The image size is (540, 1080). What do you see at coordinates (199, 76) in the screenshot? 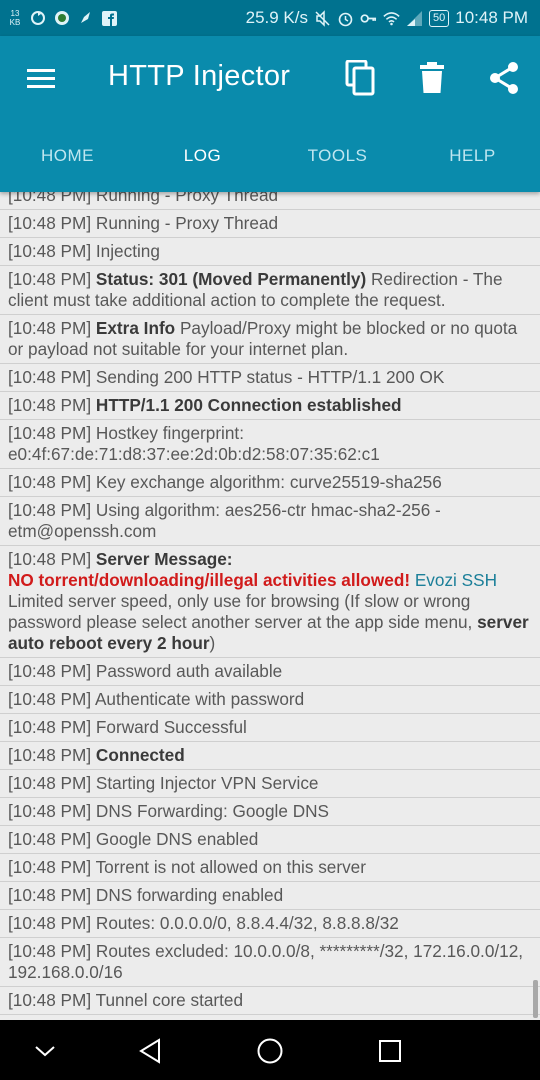
I see `app-title: HTTP Injector` at bounding box center [199, 76].